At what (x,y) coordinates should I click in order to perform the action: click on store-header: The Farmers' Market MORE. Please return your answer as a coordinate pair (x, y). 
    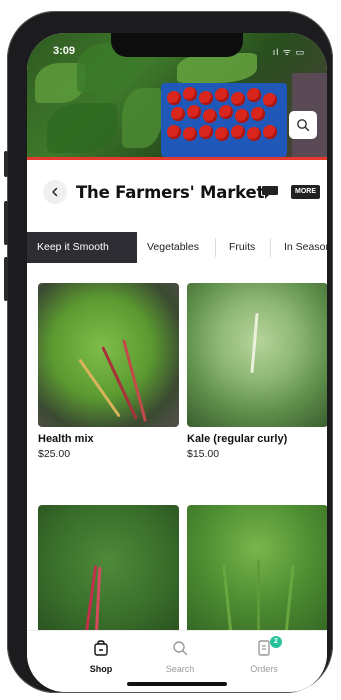
    Looking at the image, I should click on (177, 193).